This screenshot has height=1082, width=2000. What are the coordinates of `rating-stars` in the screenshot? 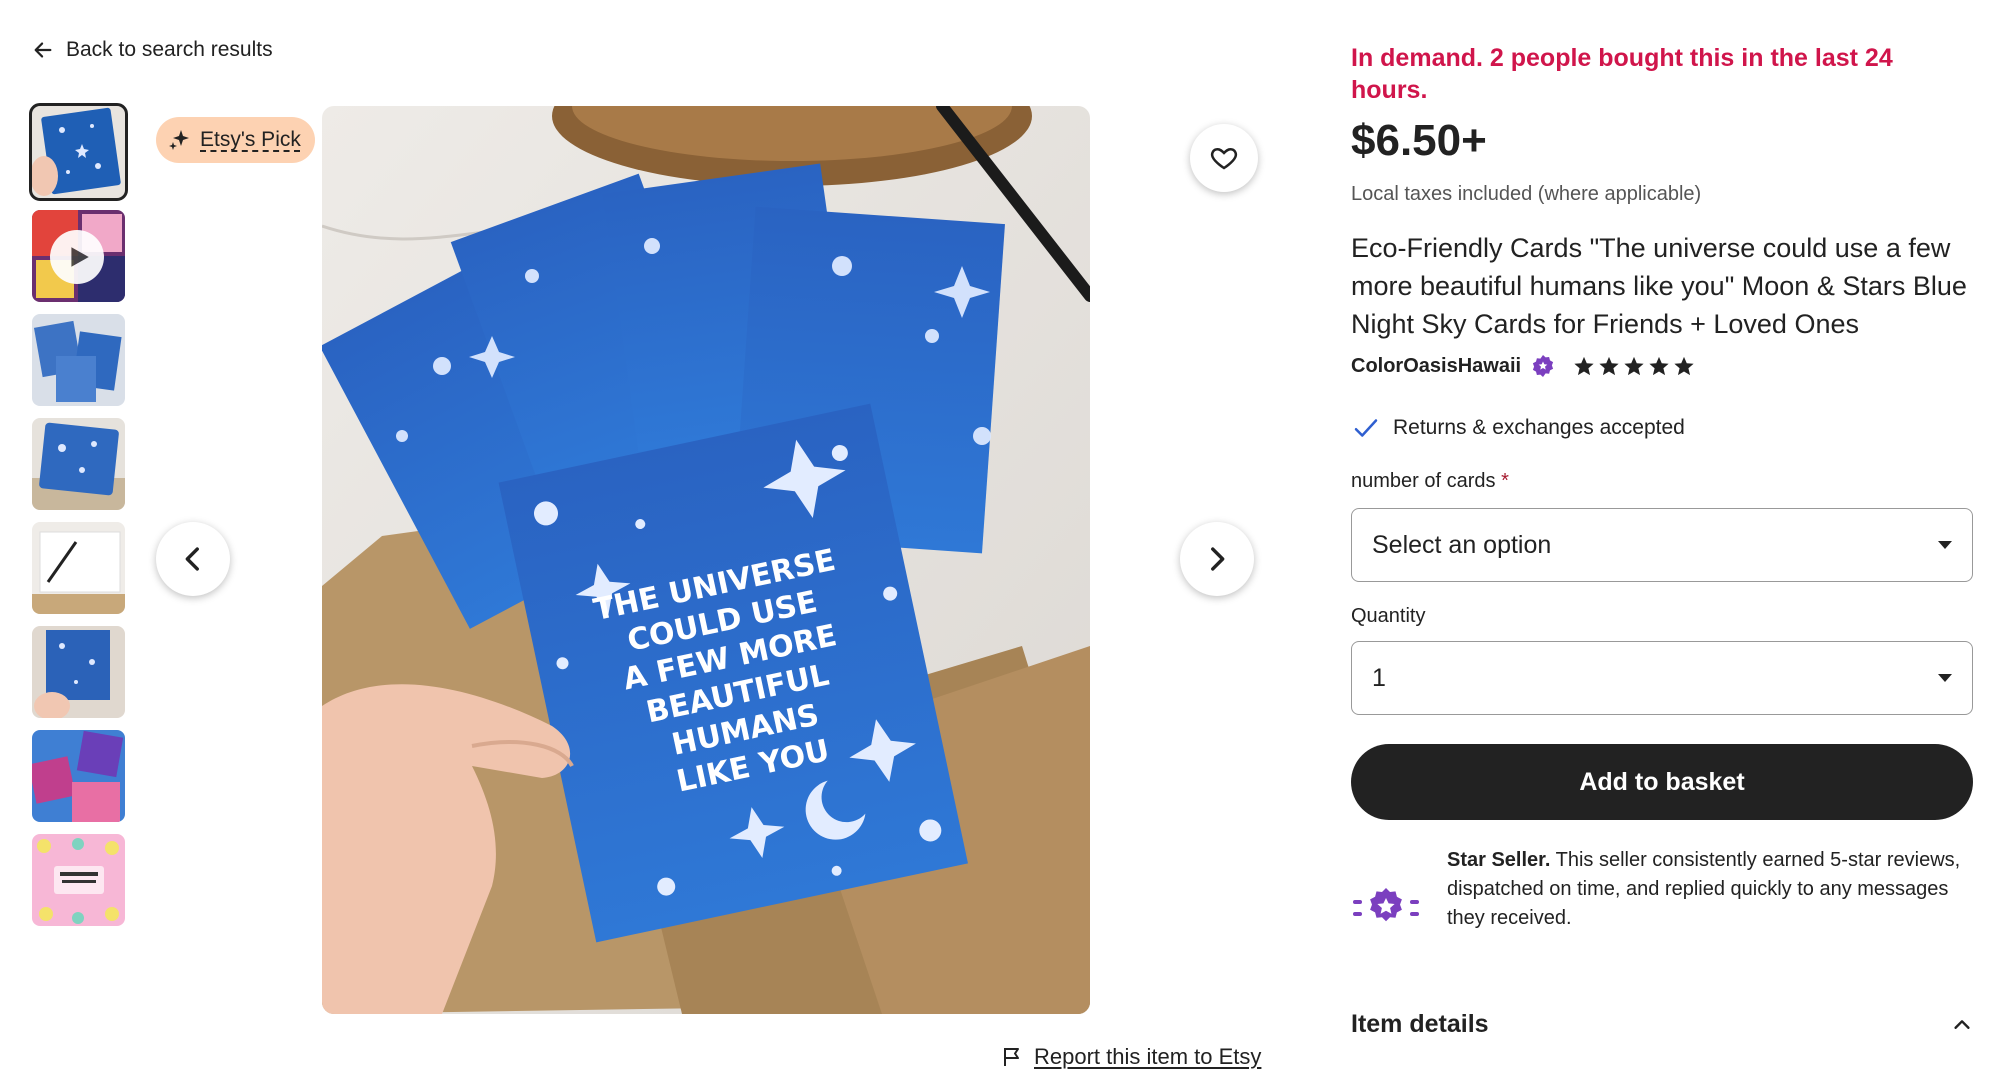 It's located at (1634, 366).